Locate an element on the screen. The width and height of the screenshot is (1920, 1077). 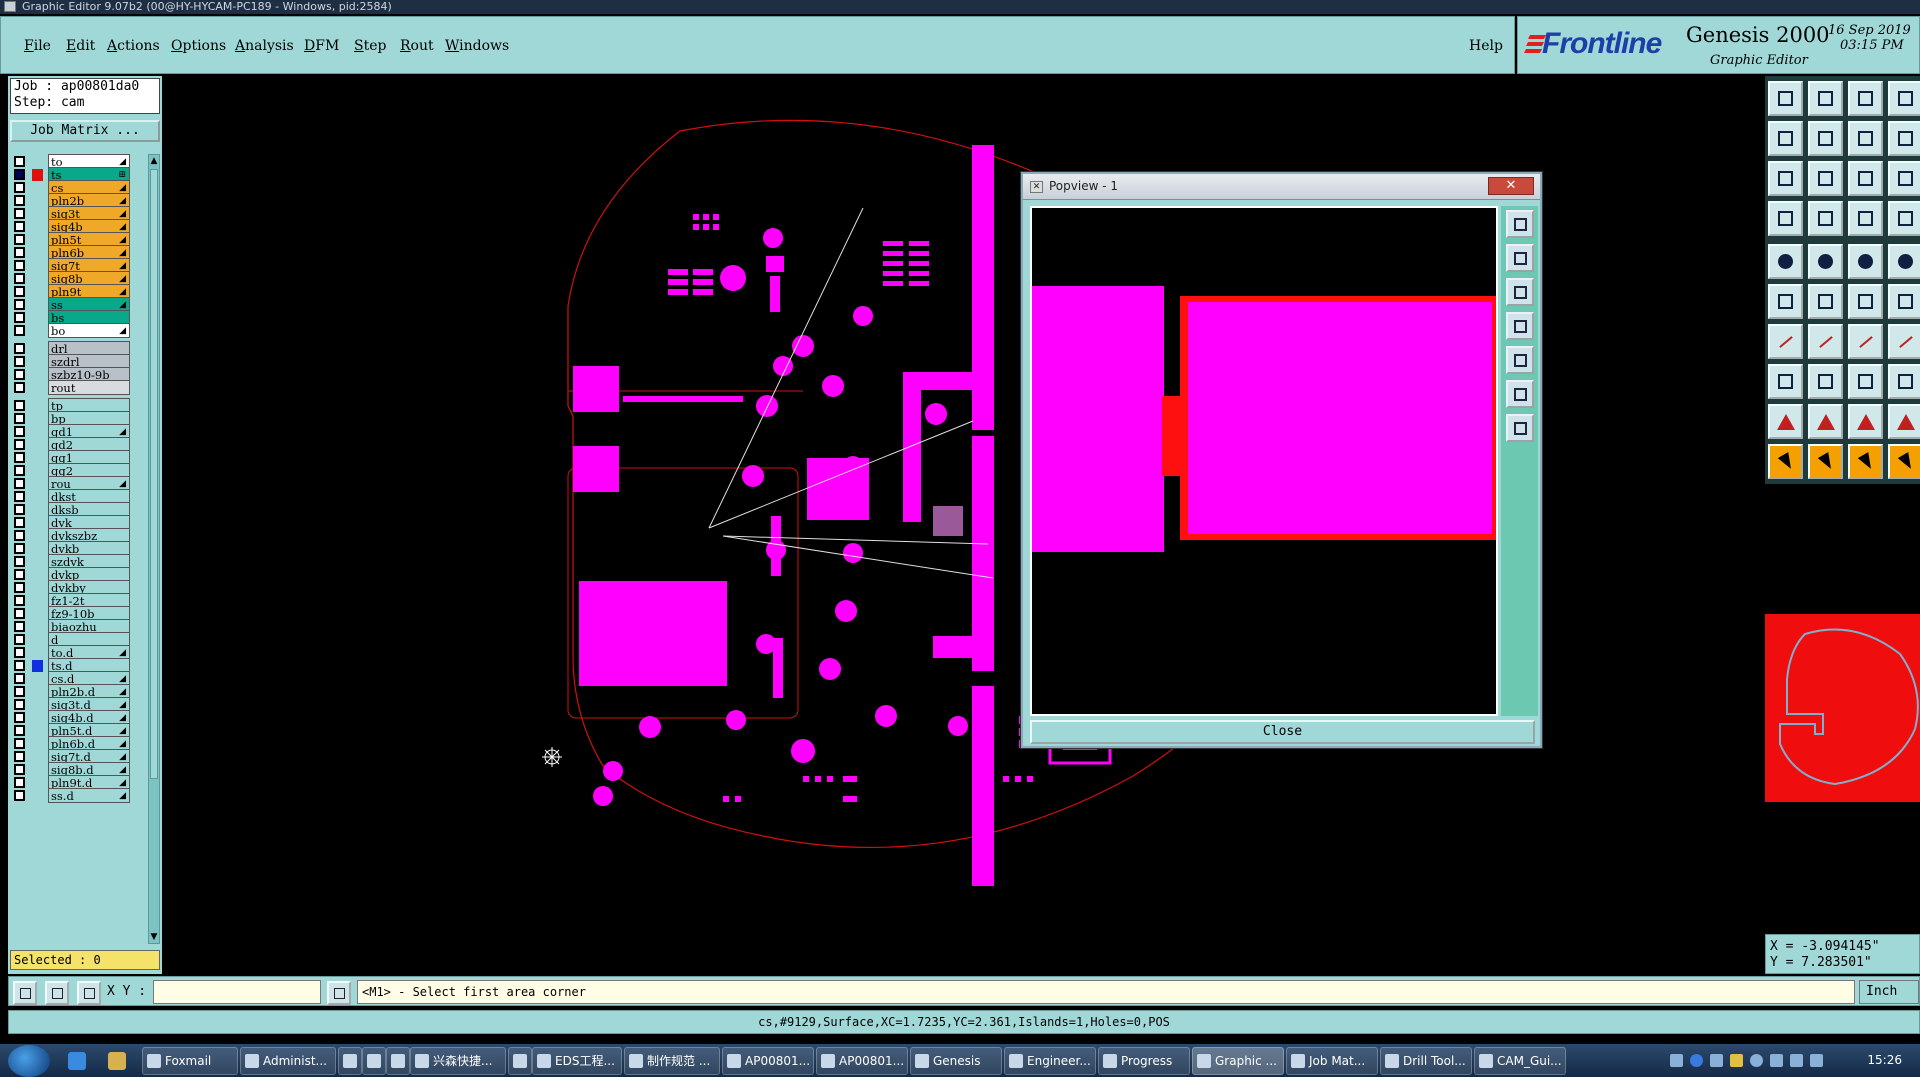
keyboard-icon is located at coordinates (1676, 1060).